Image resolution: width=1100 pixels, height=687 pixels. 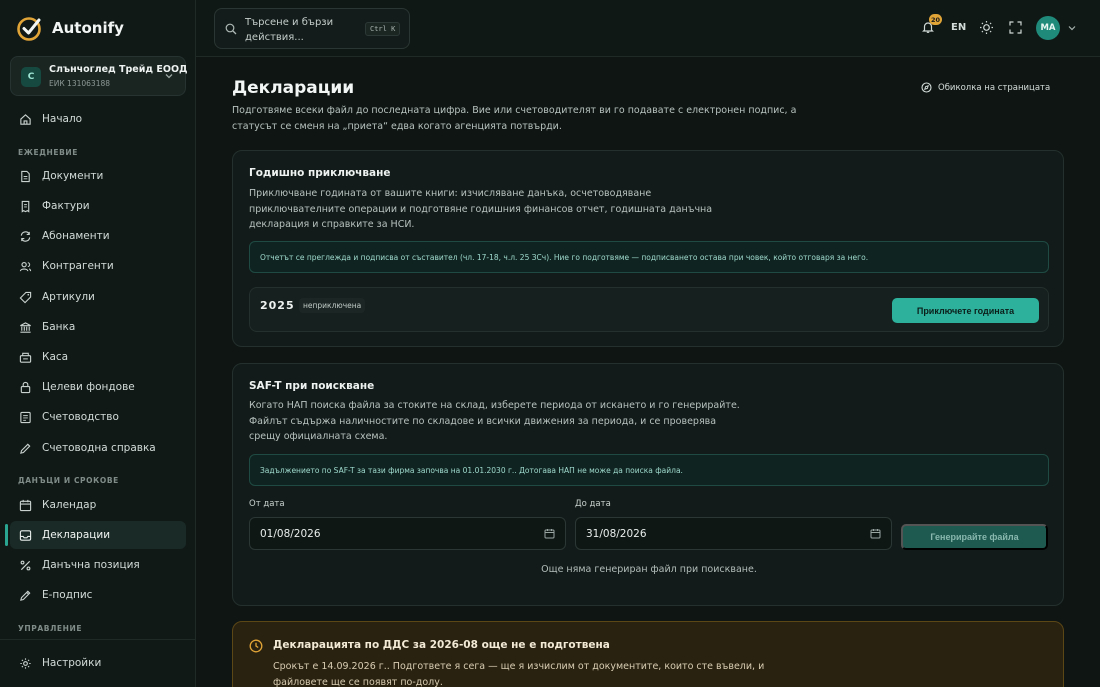 What do you see at coordinates (994, 87) in the screenshot?
I see `tour-label: Обиколка на страницата` at bounding box center [994, 87].